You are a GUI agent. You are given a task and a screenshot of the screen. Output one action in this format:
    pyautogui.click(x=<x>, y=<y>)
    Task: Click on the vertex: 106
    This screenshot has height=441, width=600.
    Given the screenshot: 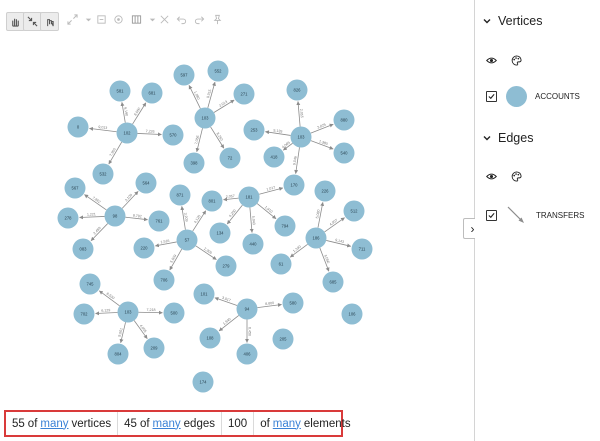 What is the action you would take?
    pyautogui.click(x=352, y=314)
    